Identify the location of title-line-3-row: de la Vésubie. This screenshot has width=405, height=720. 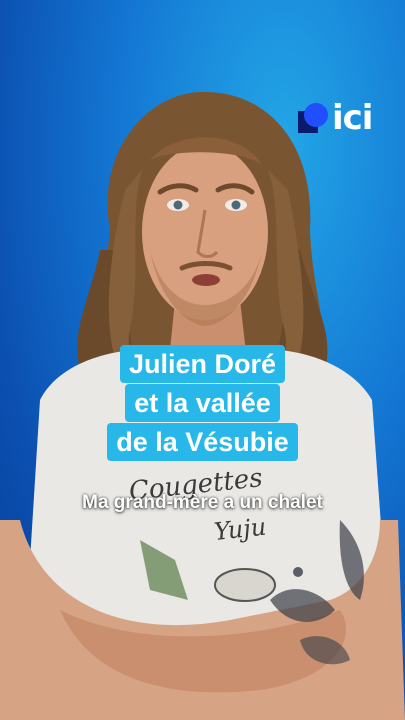
(202, 442).